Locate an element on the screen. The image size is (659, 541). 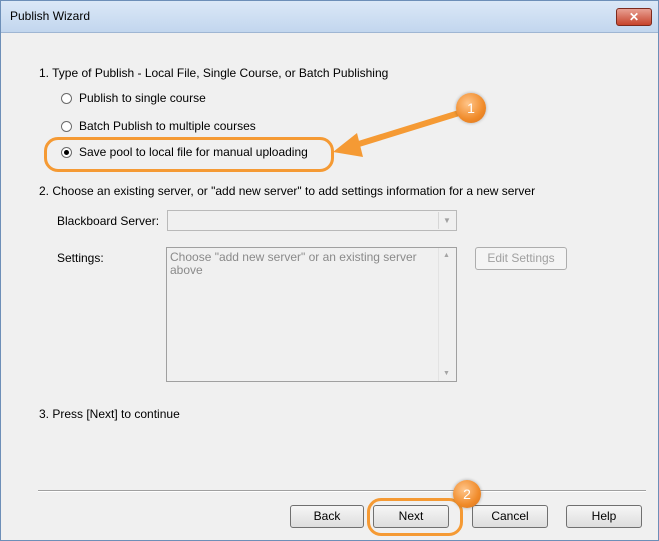
title-bar: Publish Wizard ✕ is located at coordinates (329, 17).